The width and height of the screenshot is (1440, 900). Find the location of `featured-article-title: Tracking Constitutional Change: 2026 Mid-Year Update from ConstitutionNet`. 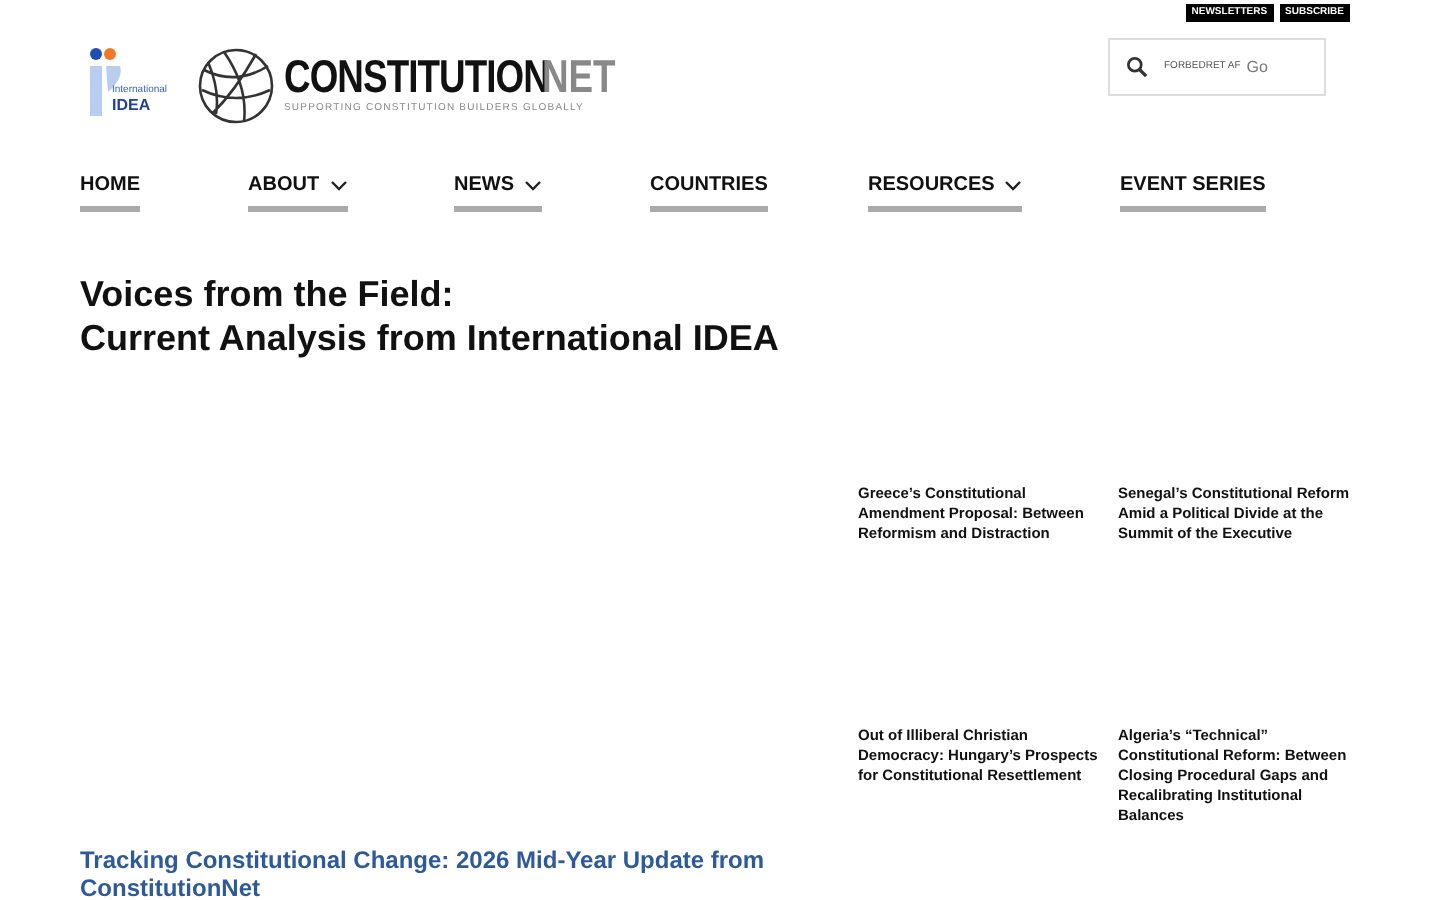

featured-article-title: Tracking Constitutional Change: 2026 Mid-Year Update from ConstitutionNet is located at coordinates (430, 873).